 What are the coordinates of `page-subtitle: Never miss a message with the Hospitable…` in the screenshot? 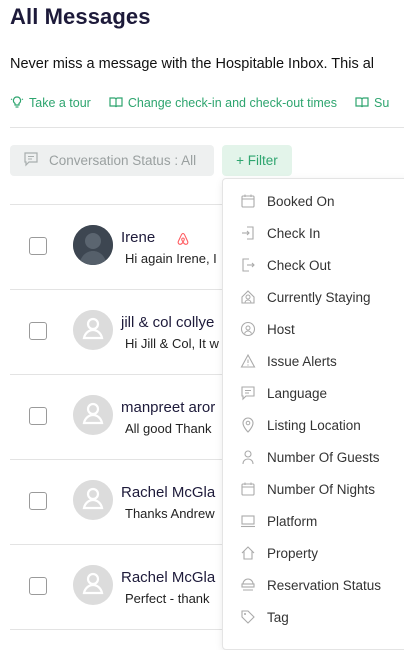 It's located at (192, 64).